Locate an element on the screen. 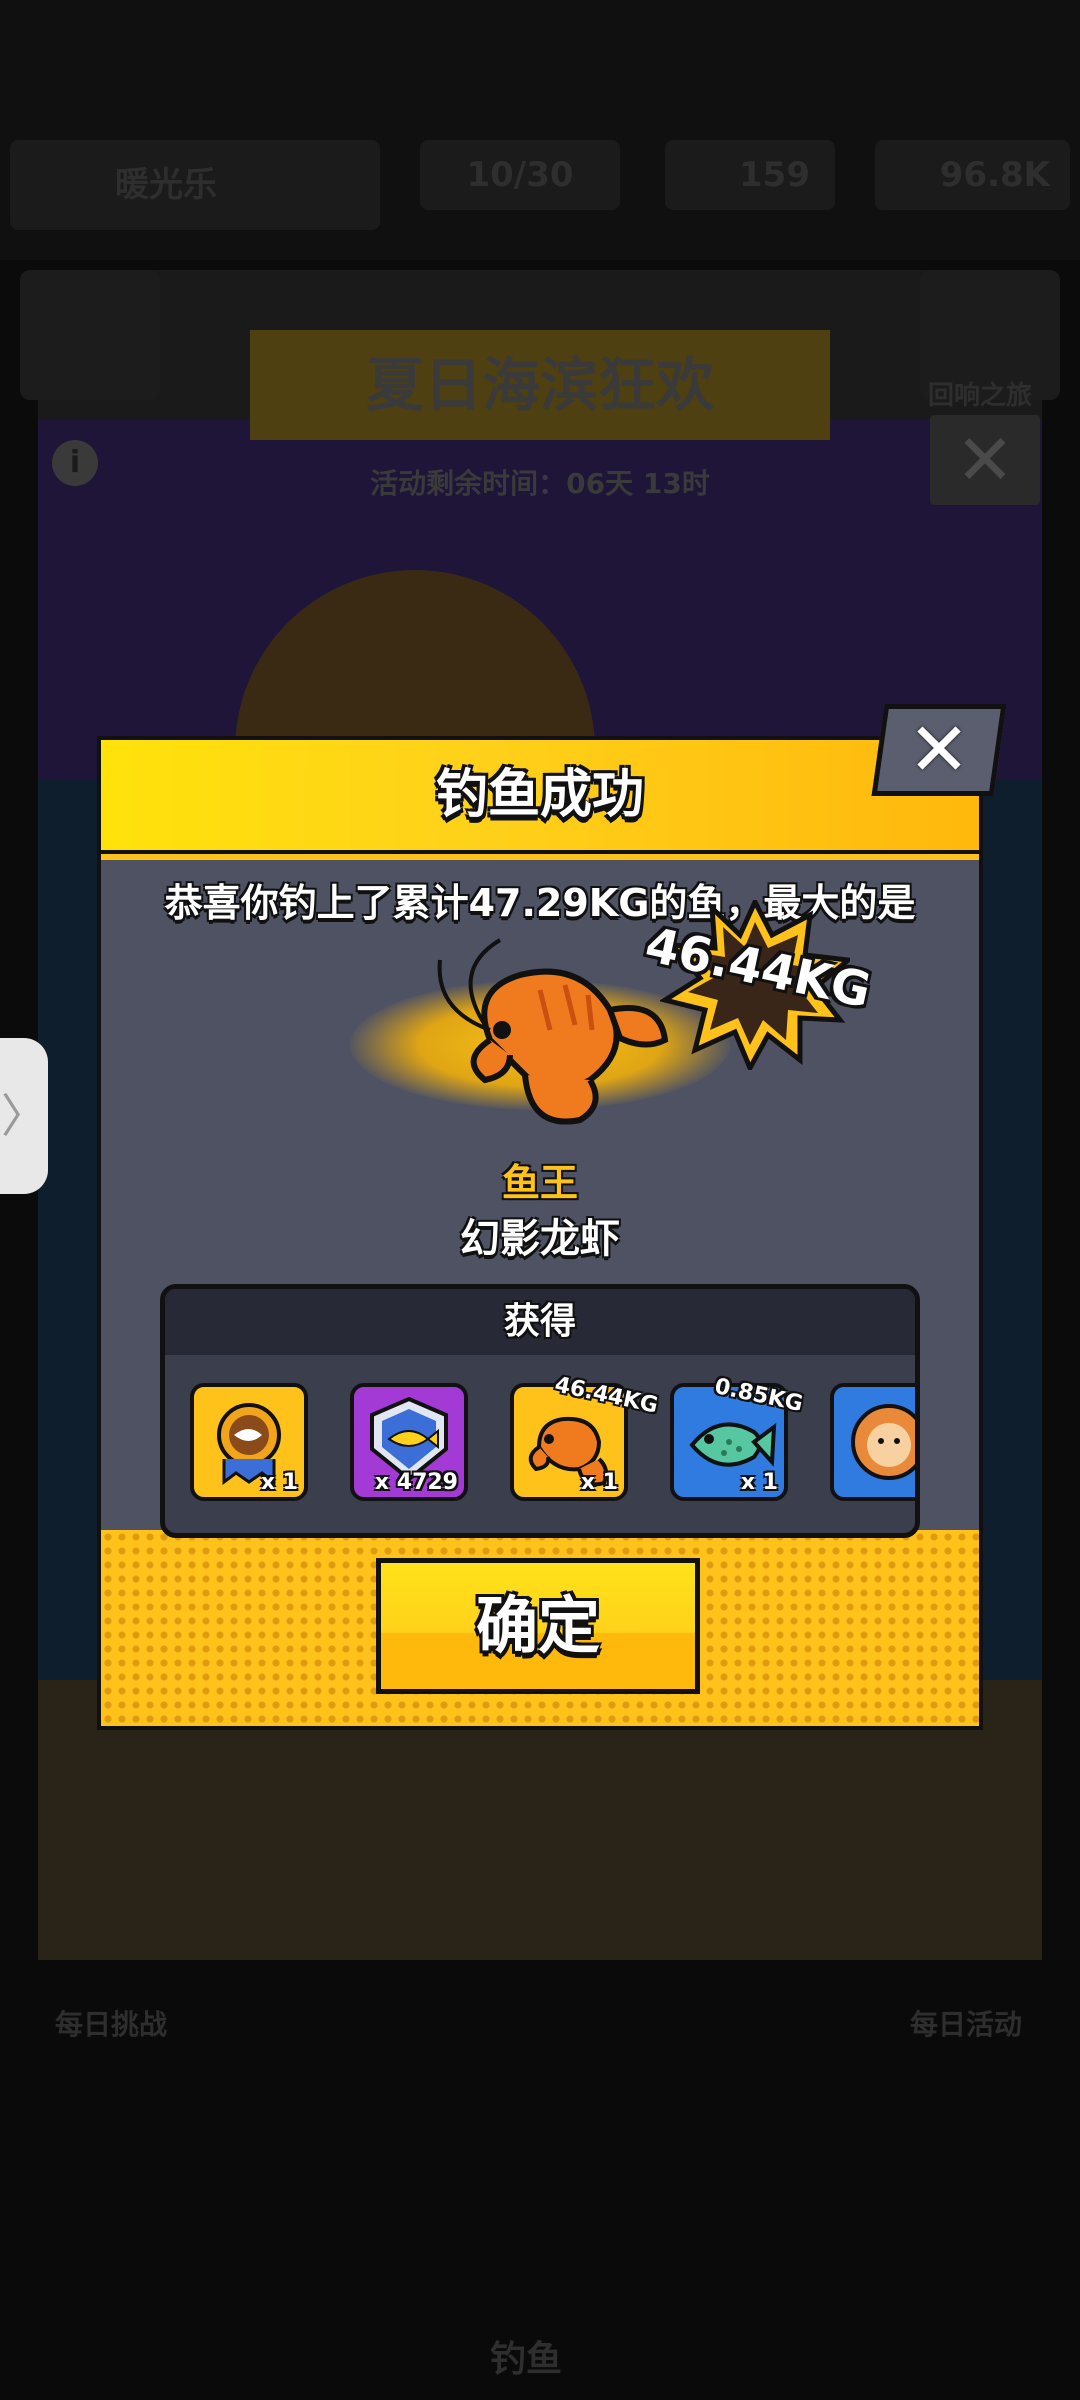  confirm-button-label: 确定 is located at coordinates (538, 1626).